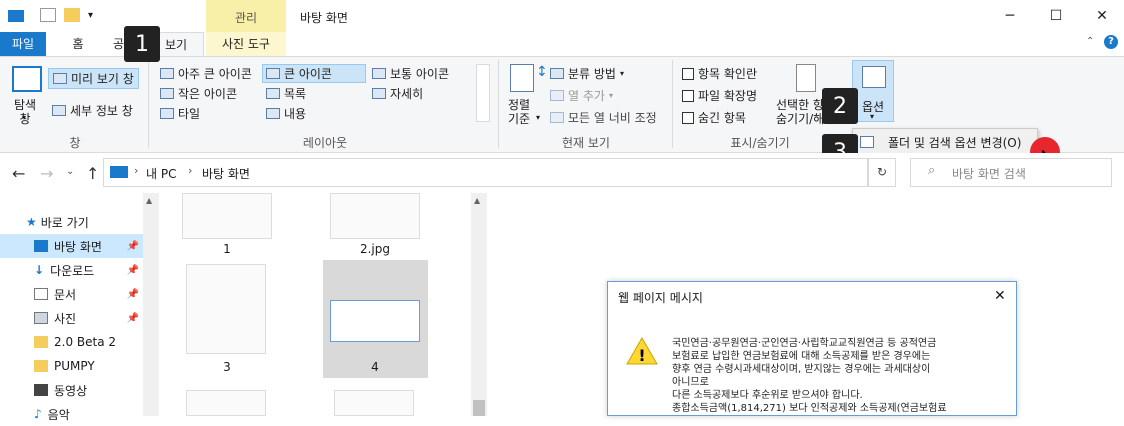  What do you see at coordinates (16, 16) in the screenshot?
I see `desktop-icon` at bounding box center [16, 16].